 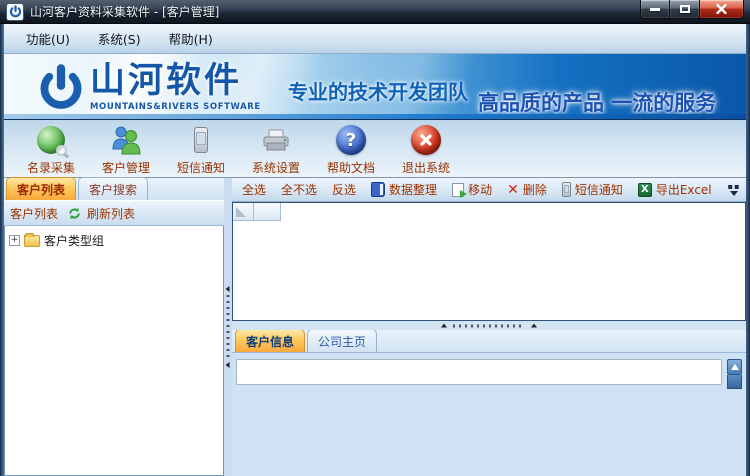 I want to click on power-logo-icon, so click(x=61, y=86).